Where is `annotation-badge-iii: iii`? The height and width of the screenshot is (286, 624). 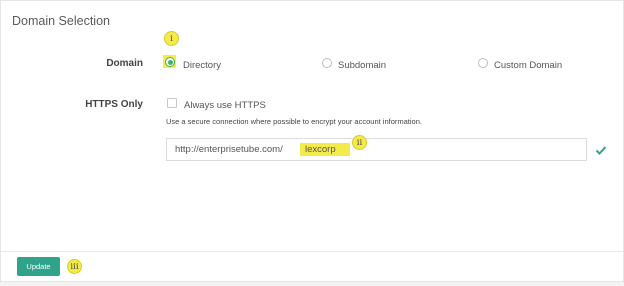 annotation-badge-iii: iii is located at coordinates (74, 266).